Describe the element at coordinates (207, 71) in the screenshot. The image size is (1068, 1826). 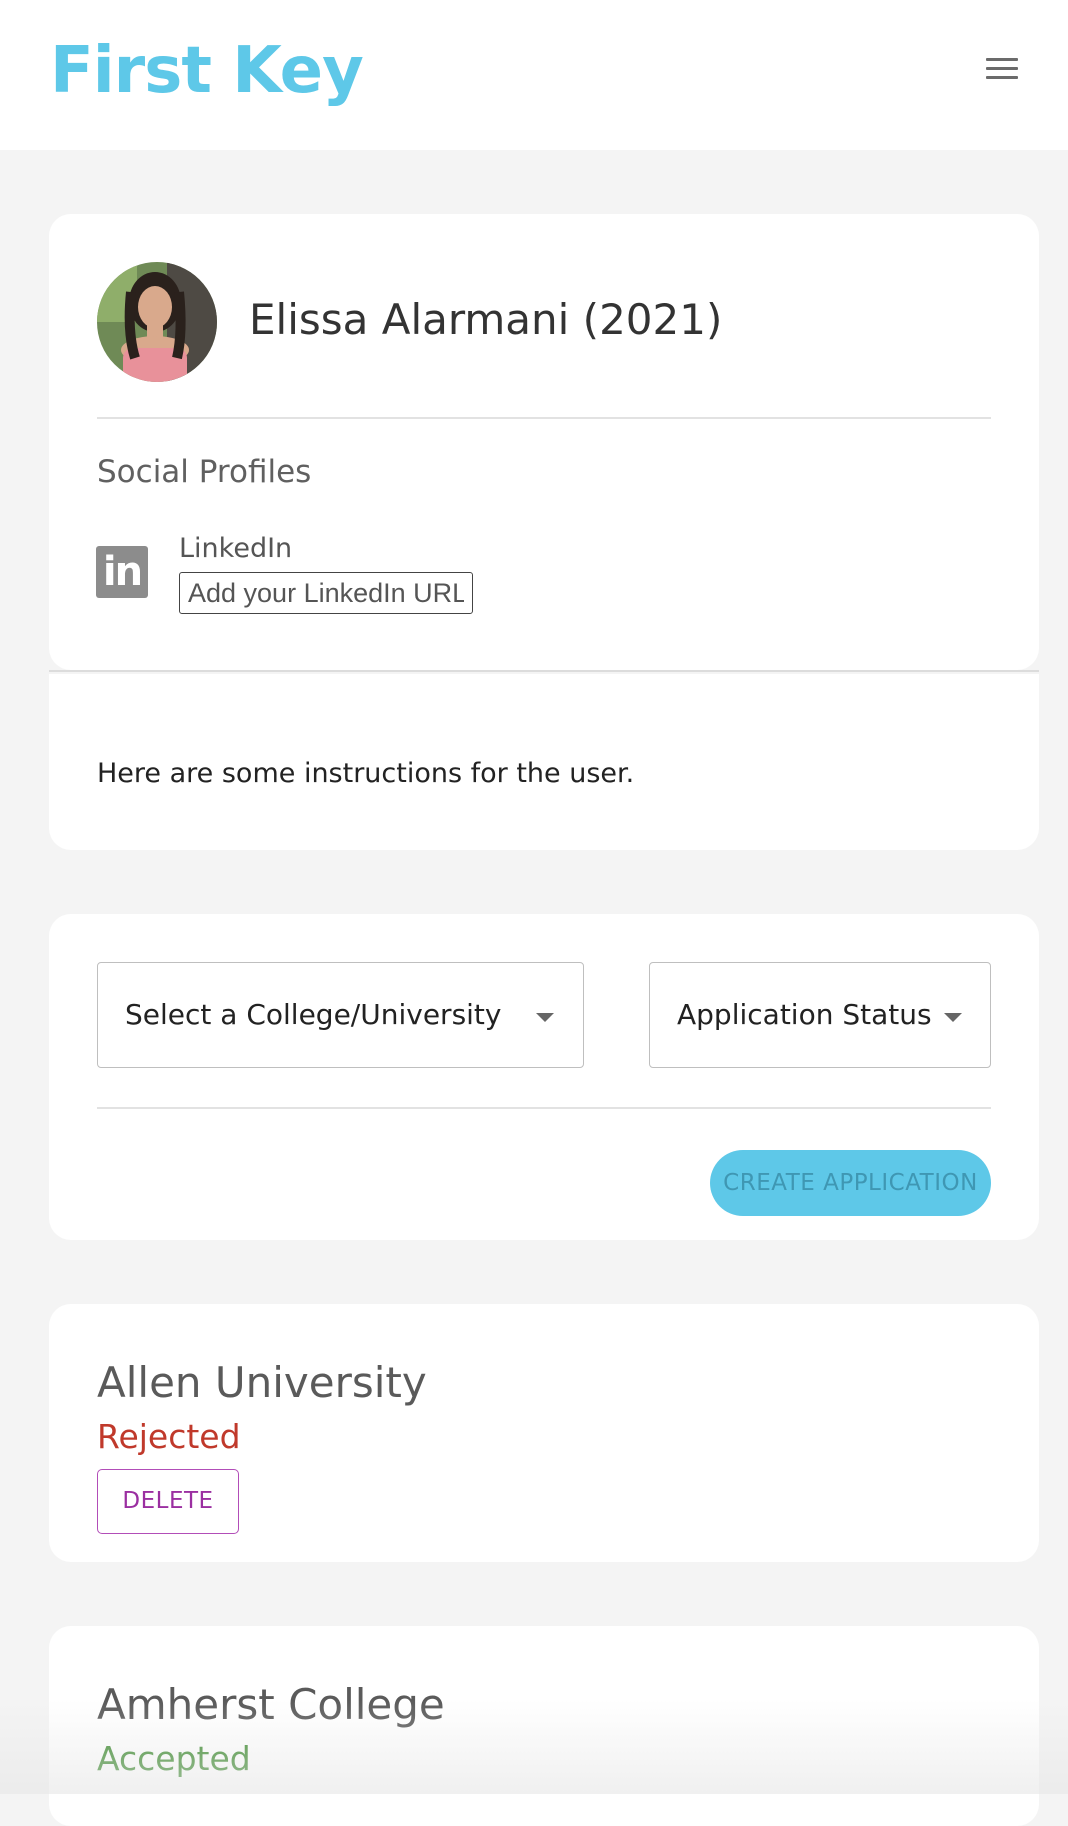
I see `app-logo: First Key` at that location.